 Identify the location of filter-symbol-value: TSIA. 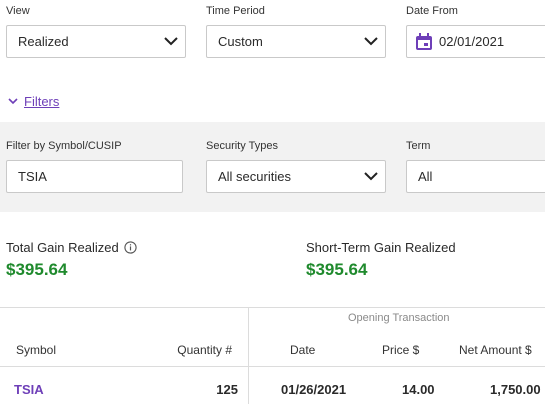
(32, 176).